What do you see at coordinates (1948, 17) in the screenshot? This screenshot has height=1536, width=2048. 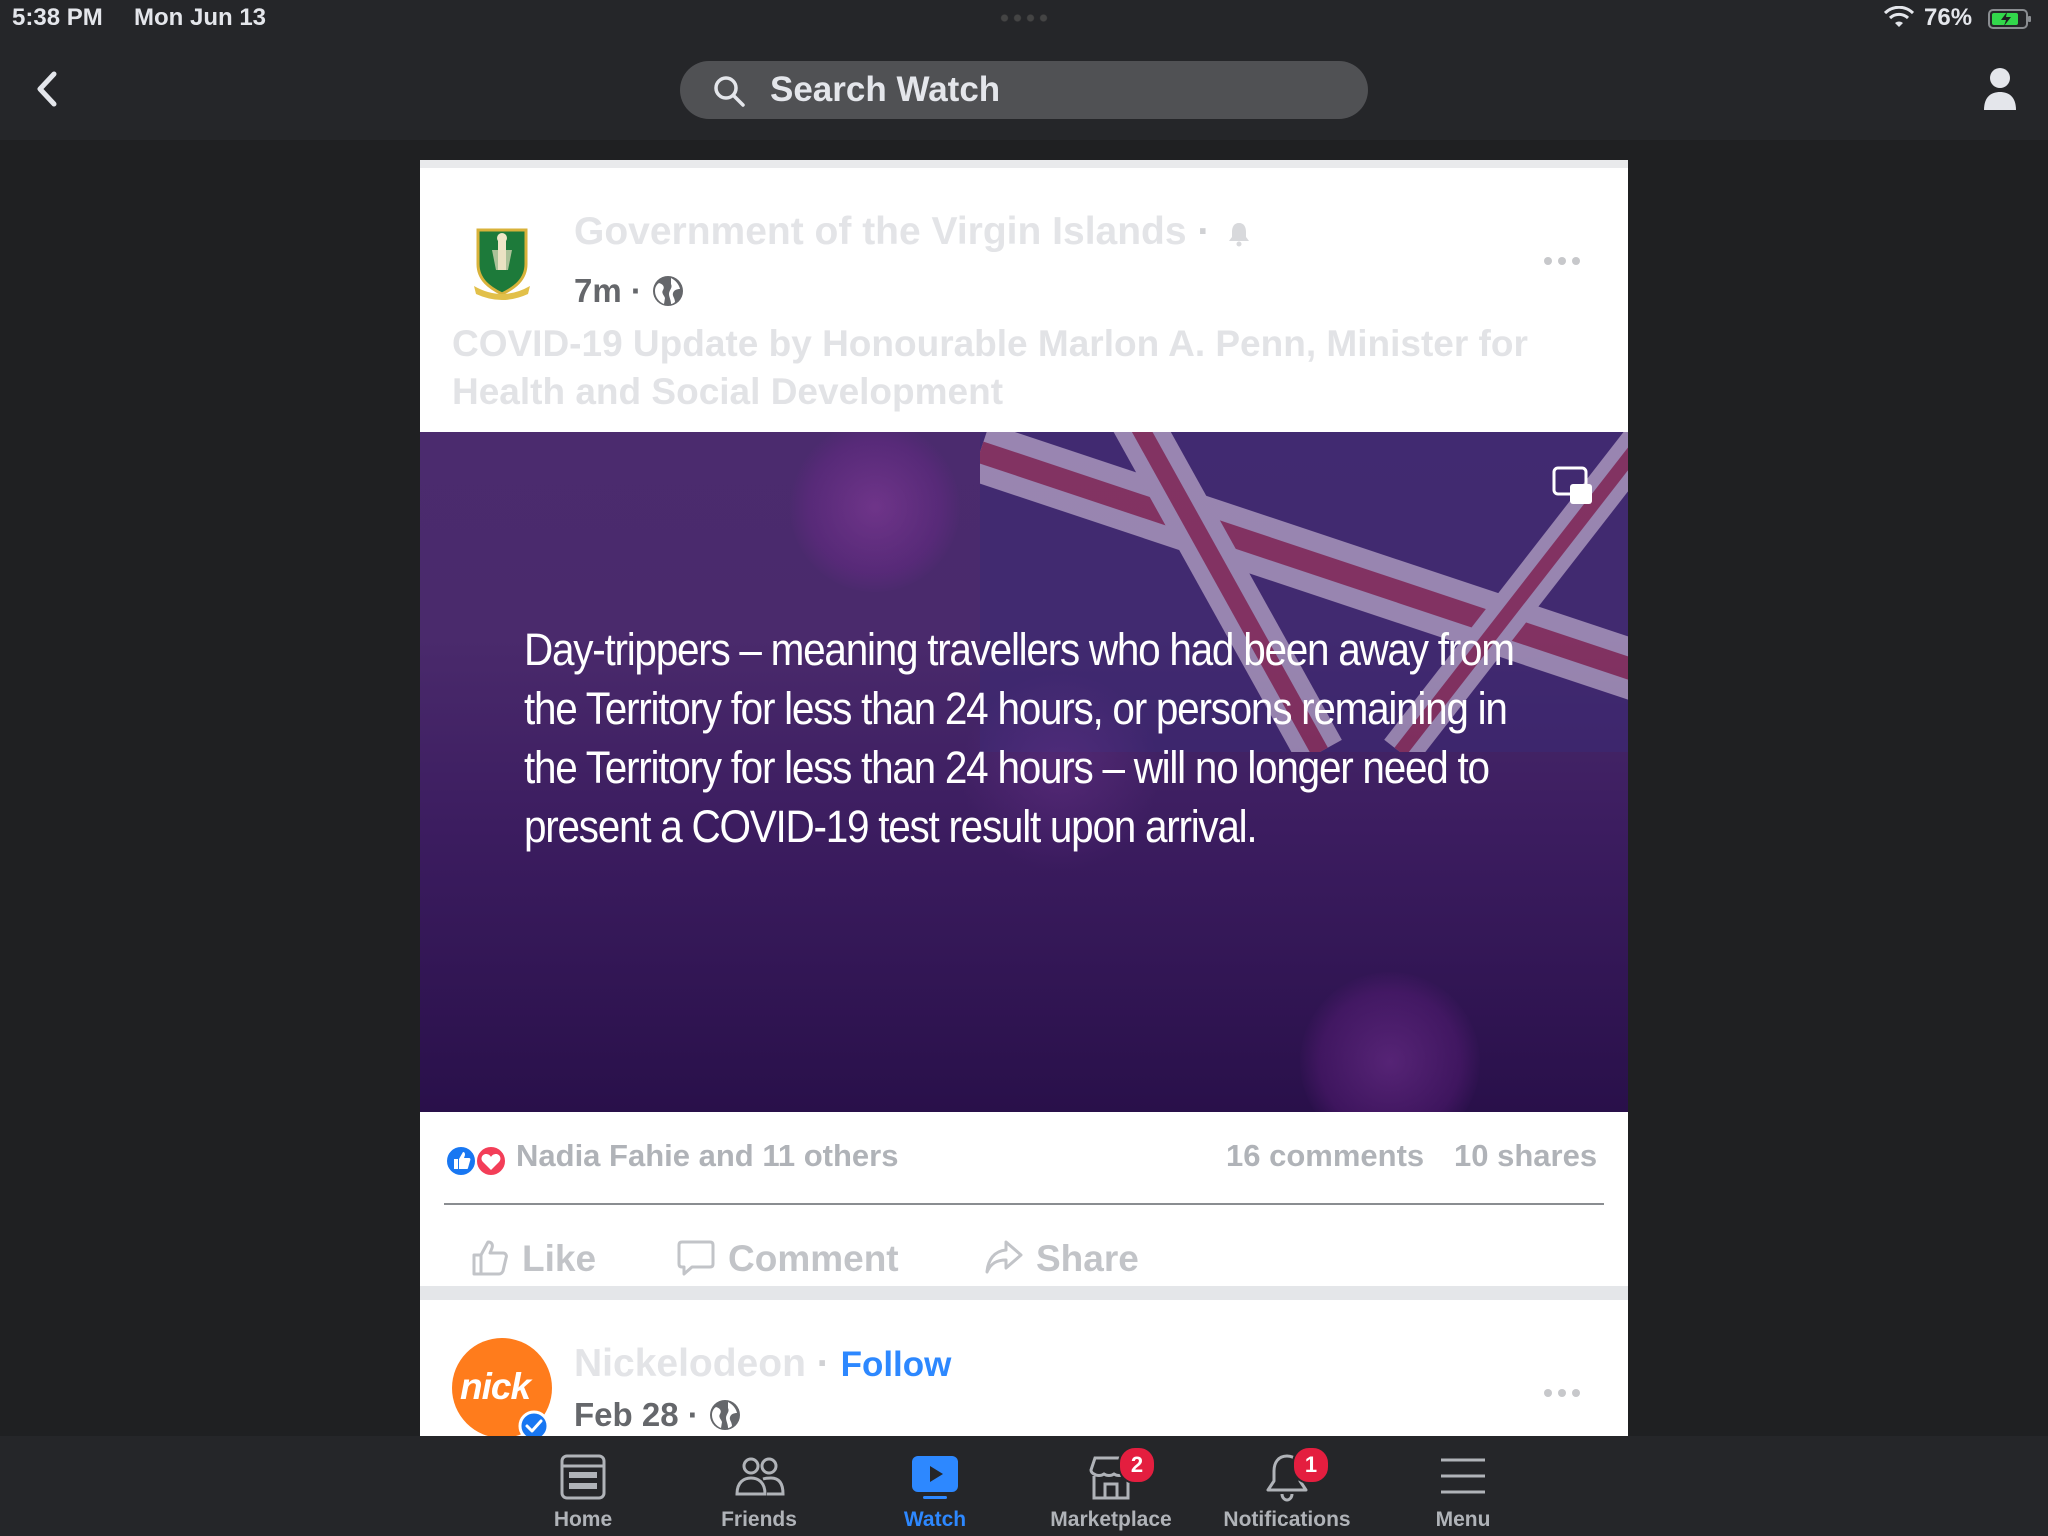 I see `battery-percent: 76%` at bounding box center [1948, 17].